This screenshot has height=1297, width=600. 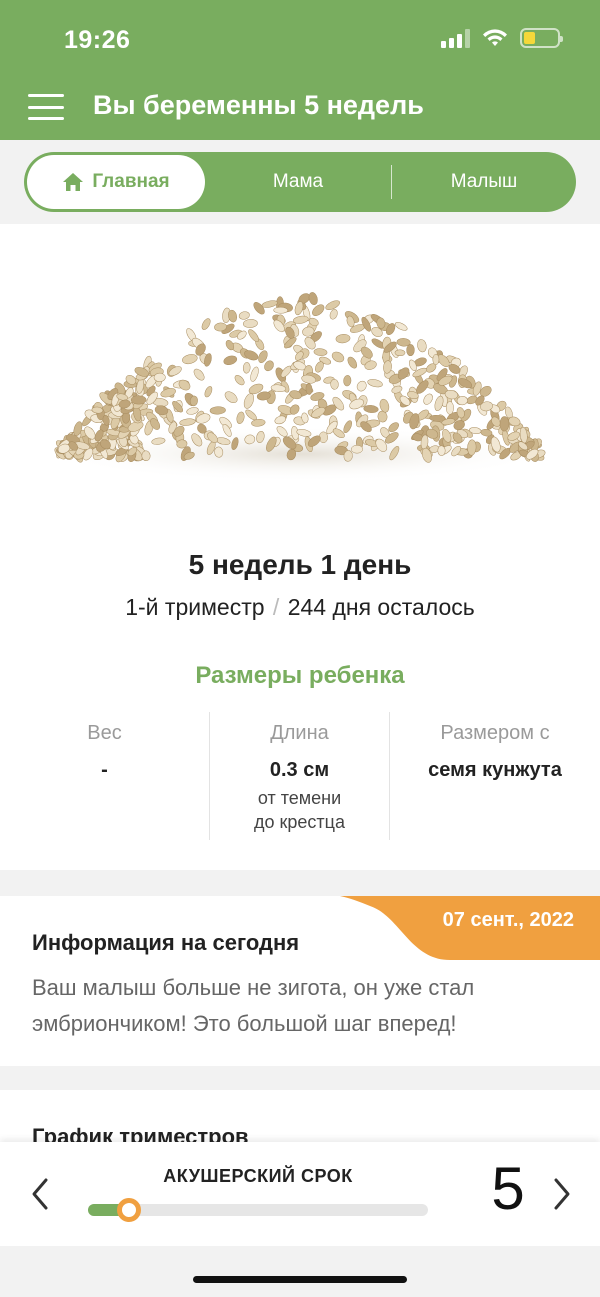 I want to click on current-week-number: 5, so click(x=508, y=1188).